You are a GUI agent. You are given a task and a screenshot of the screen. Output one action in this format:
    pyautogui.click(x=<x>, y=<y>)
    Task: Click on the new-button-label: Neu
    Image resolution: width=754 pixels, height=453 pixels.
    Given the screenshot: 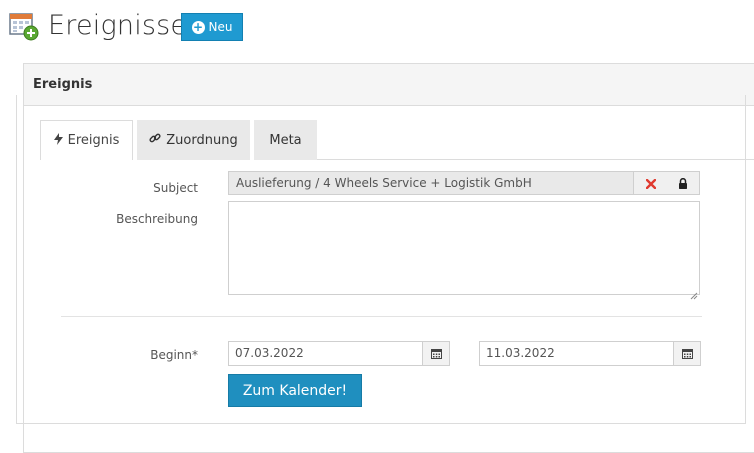 What is the action you would take?
    pyautogui.click(x=220, y=27)
    